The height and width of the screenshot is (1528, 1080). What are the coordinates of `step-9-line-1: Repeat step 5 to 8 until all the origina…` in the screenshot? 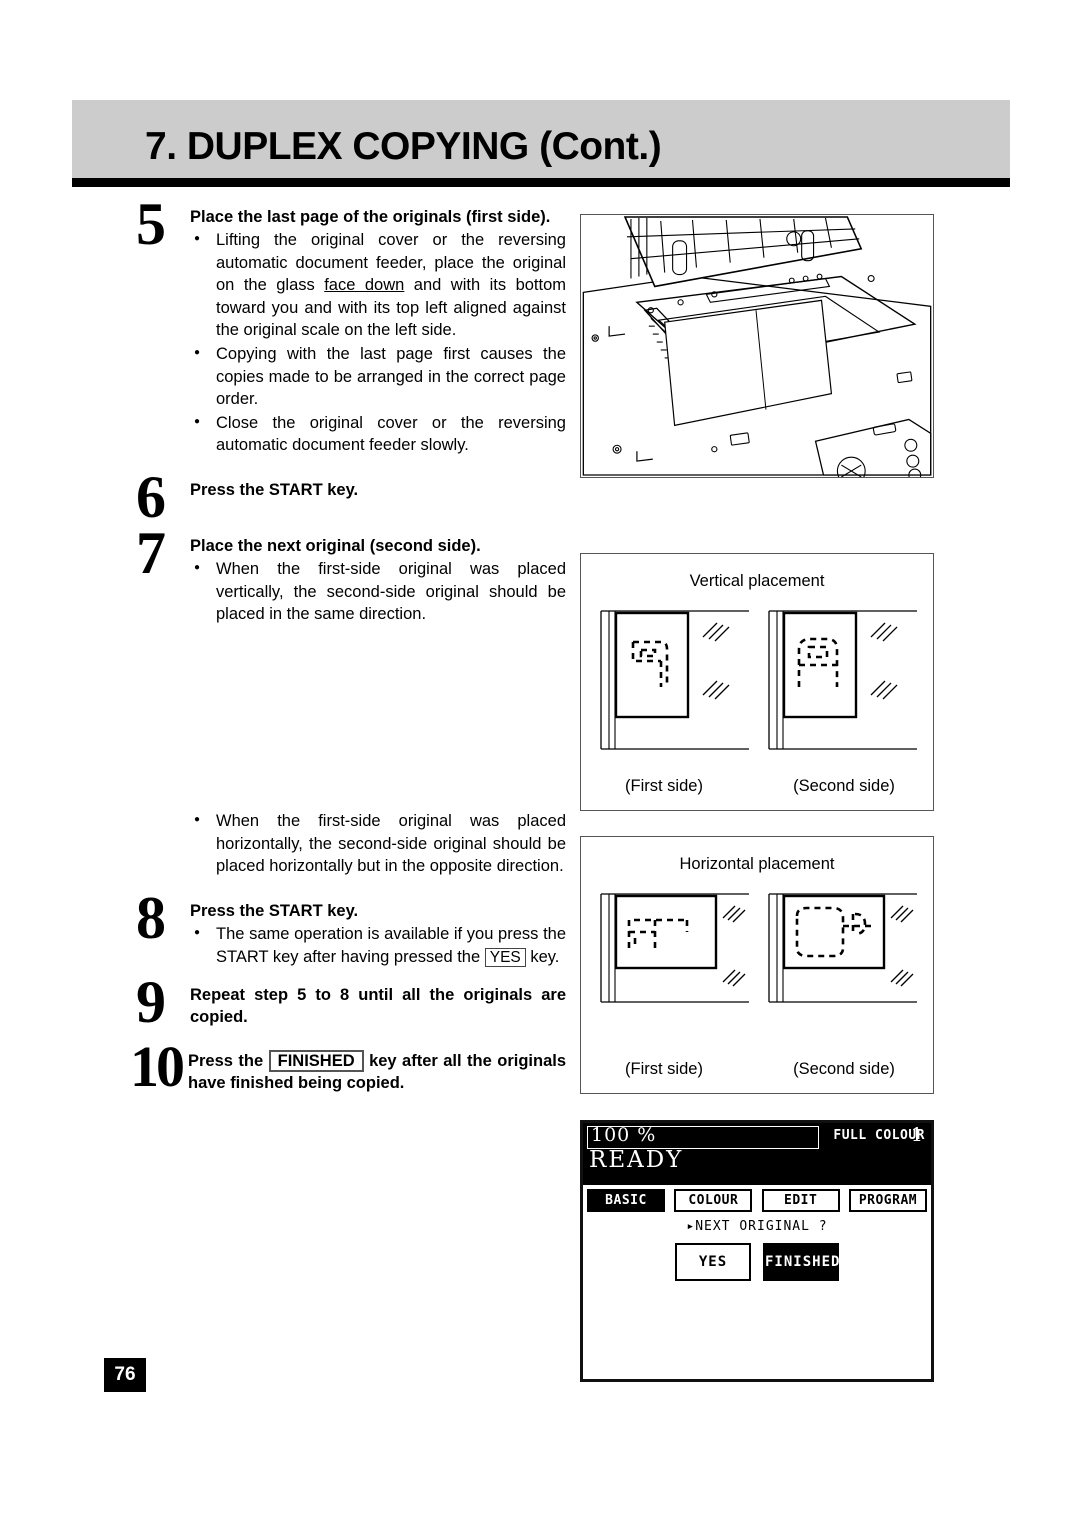 It's located at (378, 995).